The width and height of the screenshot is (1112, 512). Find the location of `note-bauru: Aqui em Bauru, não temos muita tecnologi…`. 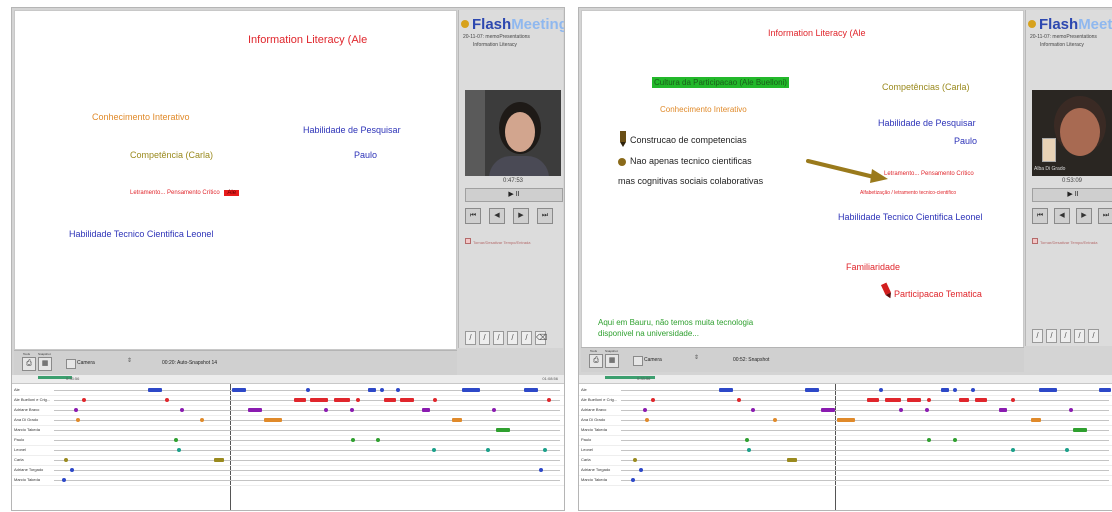

note-bauru: Aqui em Bauru, não temos muita tecnologi… is located at coordinates (675, 323).